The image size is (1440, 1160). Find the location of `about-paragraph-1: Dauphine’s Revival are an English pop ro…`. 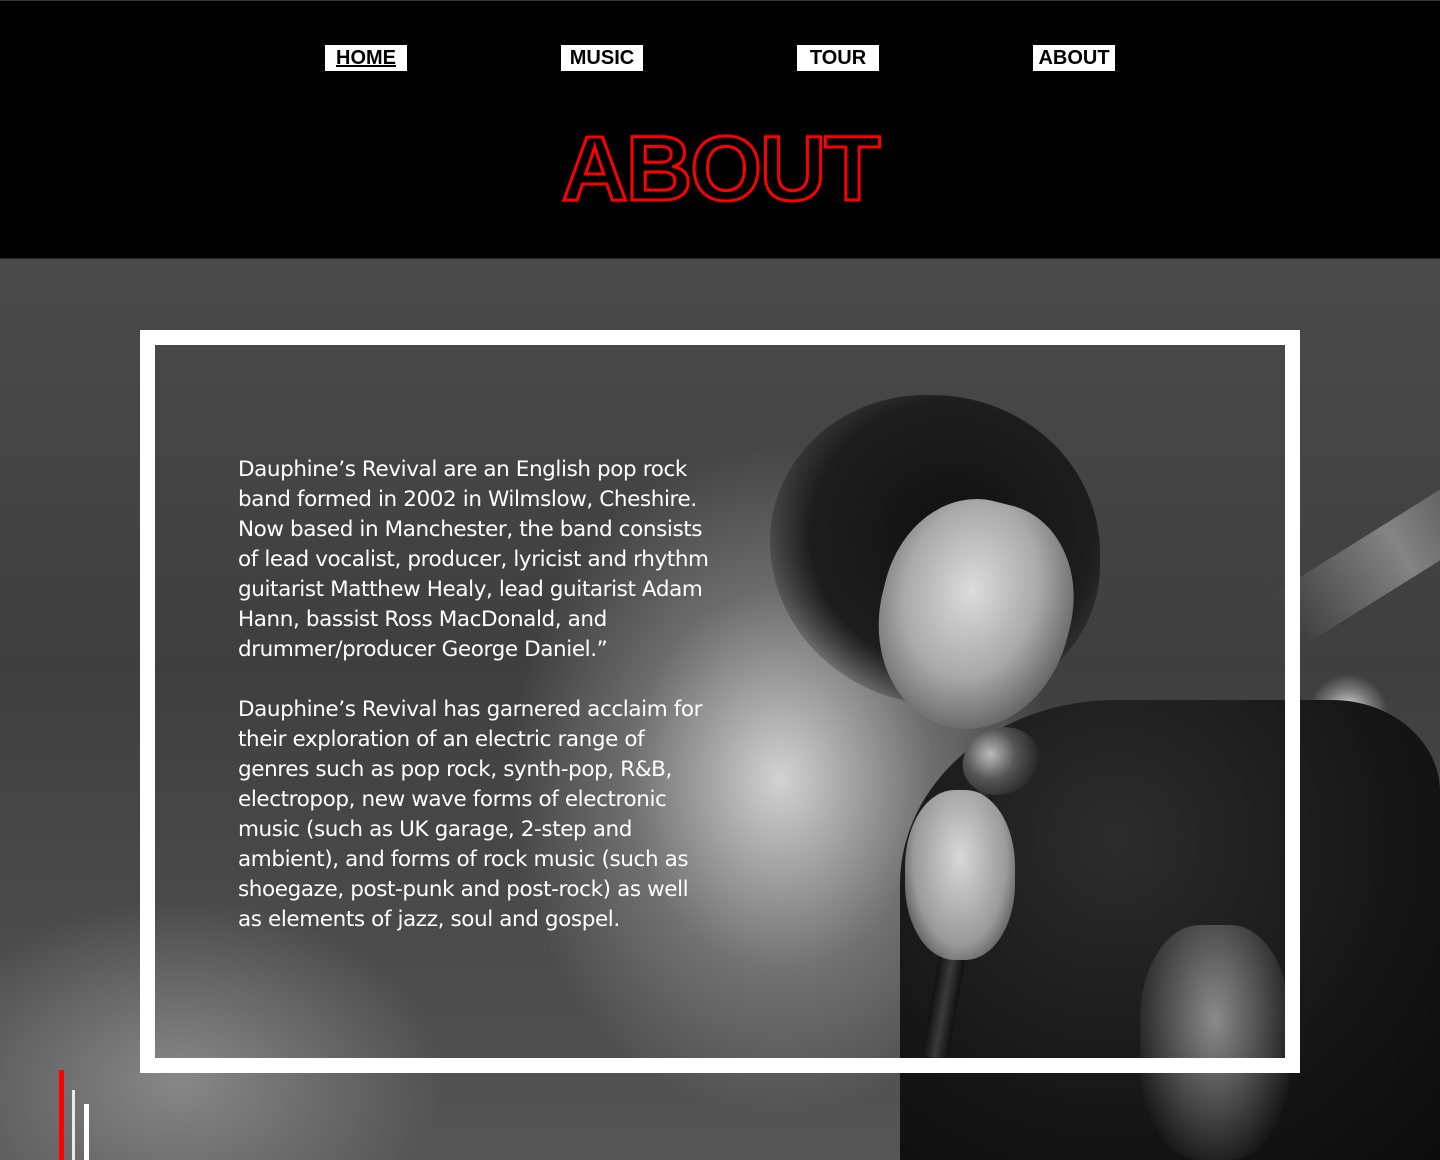

about-paragraph-1: Dauphine’s Revival are an English pop ro… is located at coordinates (473, 559).